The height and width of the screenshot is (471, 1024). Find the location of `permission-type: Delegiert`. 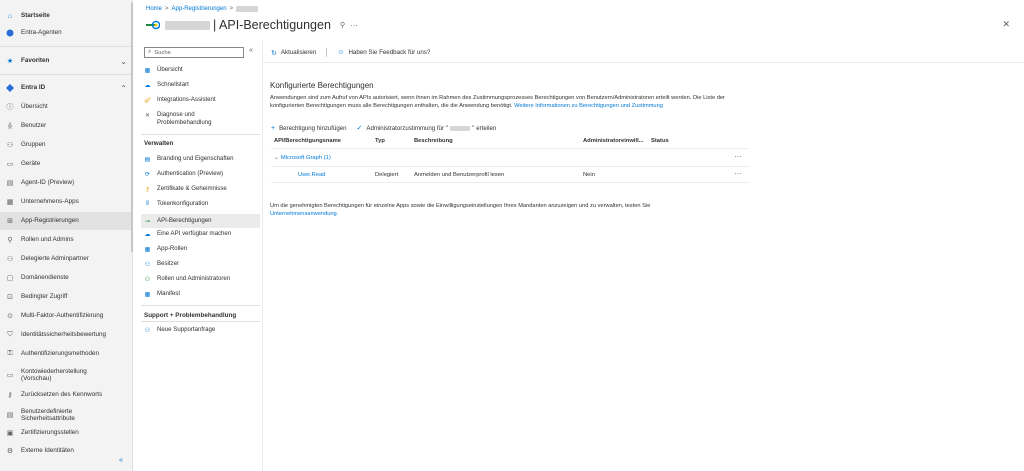

permission-type: Delegiert is located at coordinates (387, 175).